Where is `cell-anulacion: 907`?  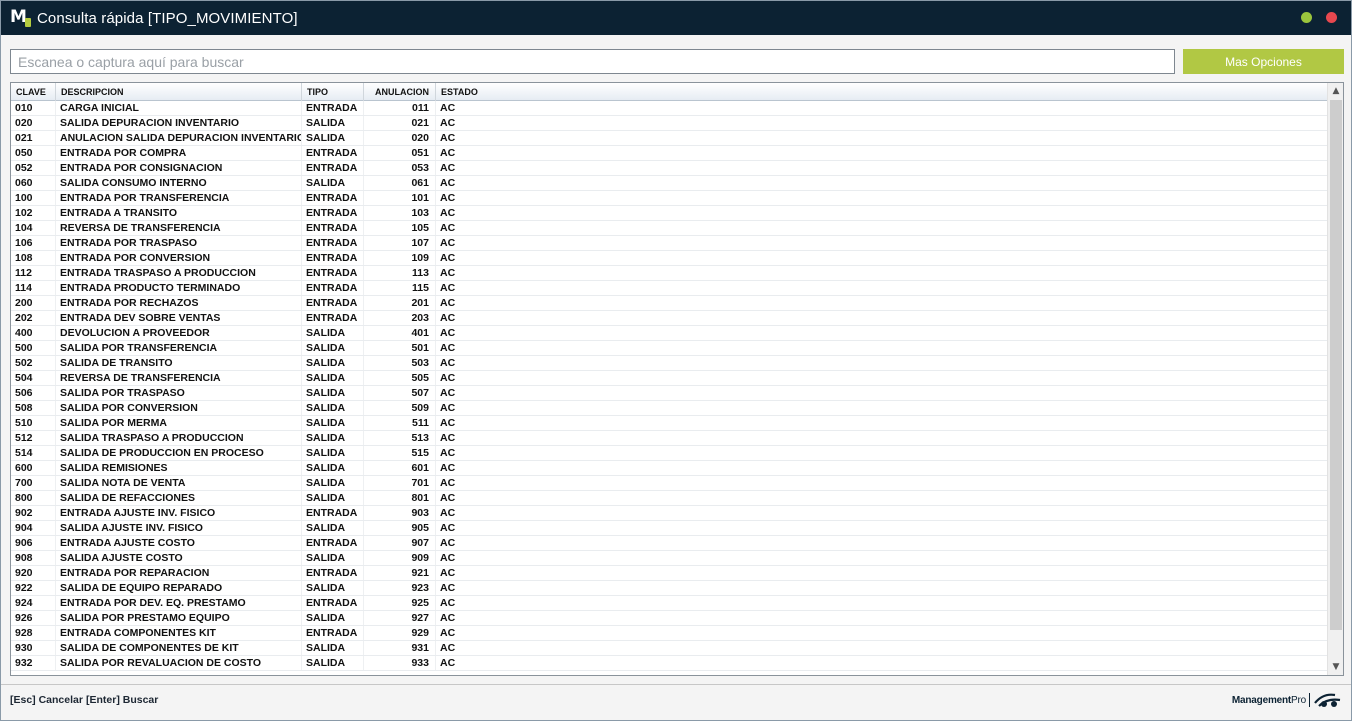
cell-anulacion: 907 is located at coordinates (400, 543).